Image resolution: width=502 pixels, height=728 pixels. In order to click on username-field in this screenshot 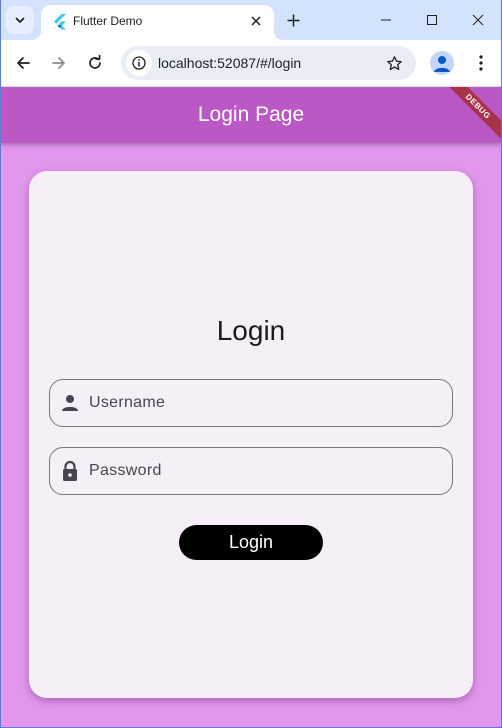, I will do `click(251, 403)`.